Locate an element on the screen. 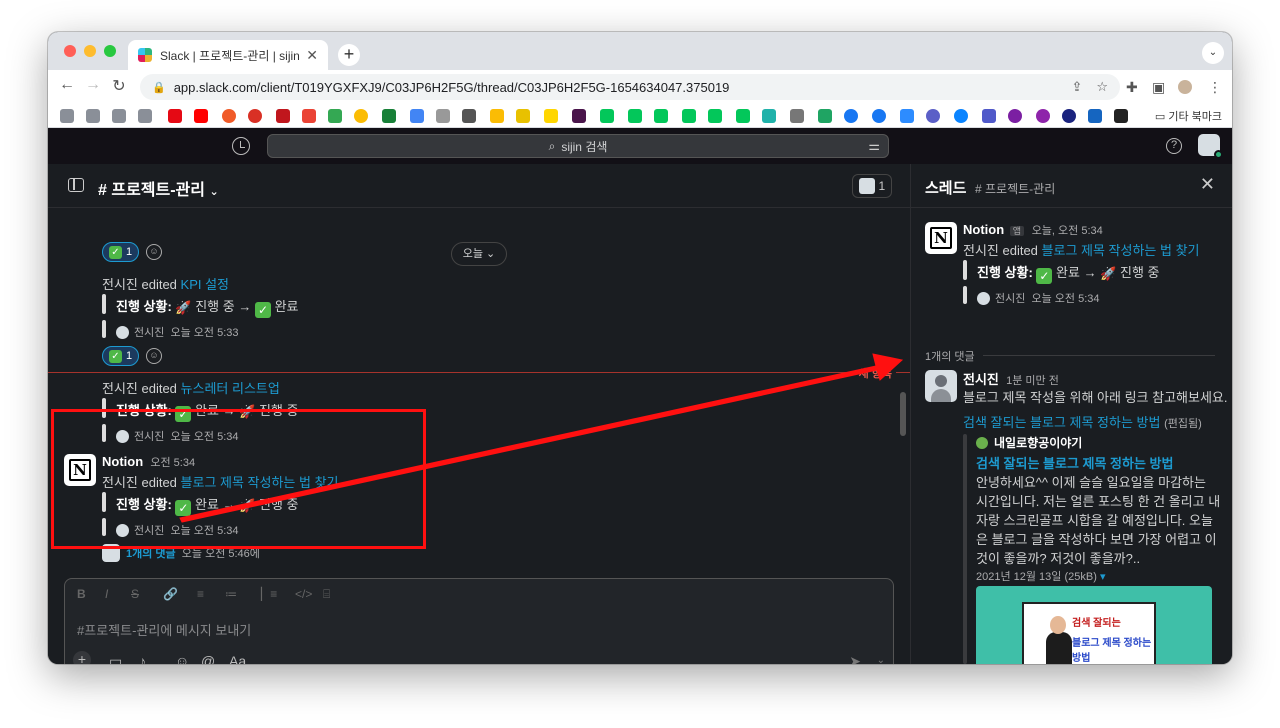 The width and height of the screenshot is (1280, 728). history-clock-icon is located at coordinates (241, 146).